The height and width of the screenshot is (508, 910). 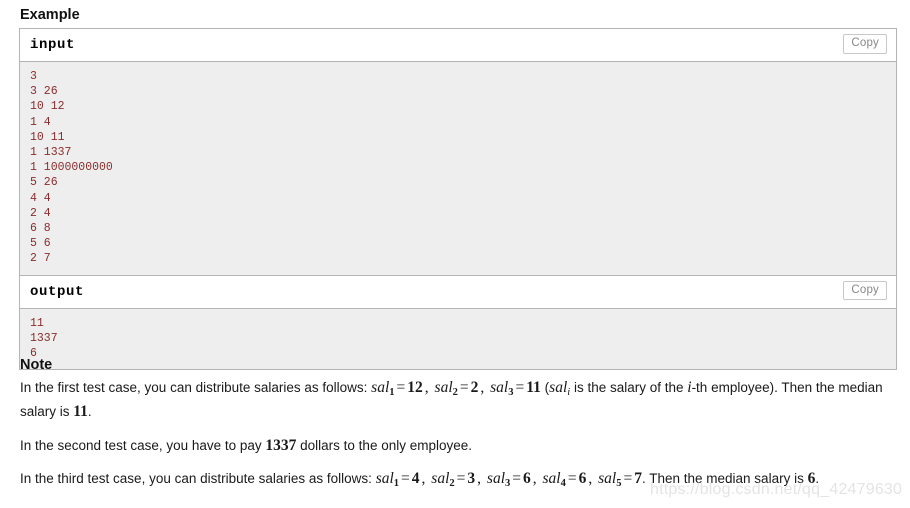 I want to click on math-number: 1337, so click(x=281, y=445).